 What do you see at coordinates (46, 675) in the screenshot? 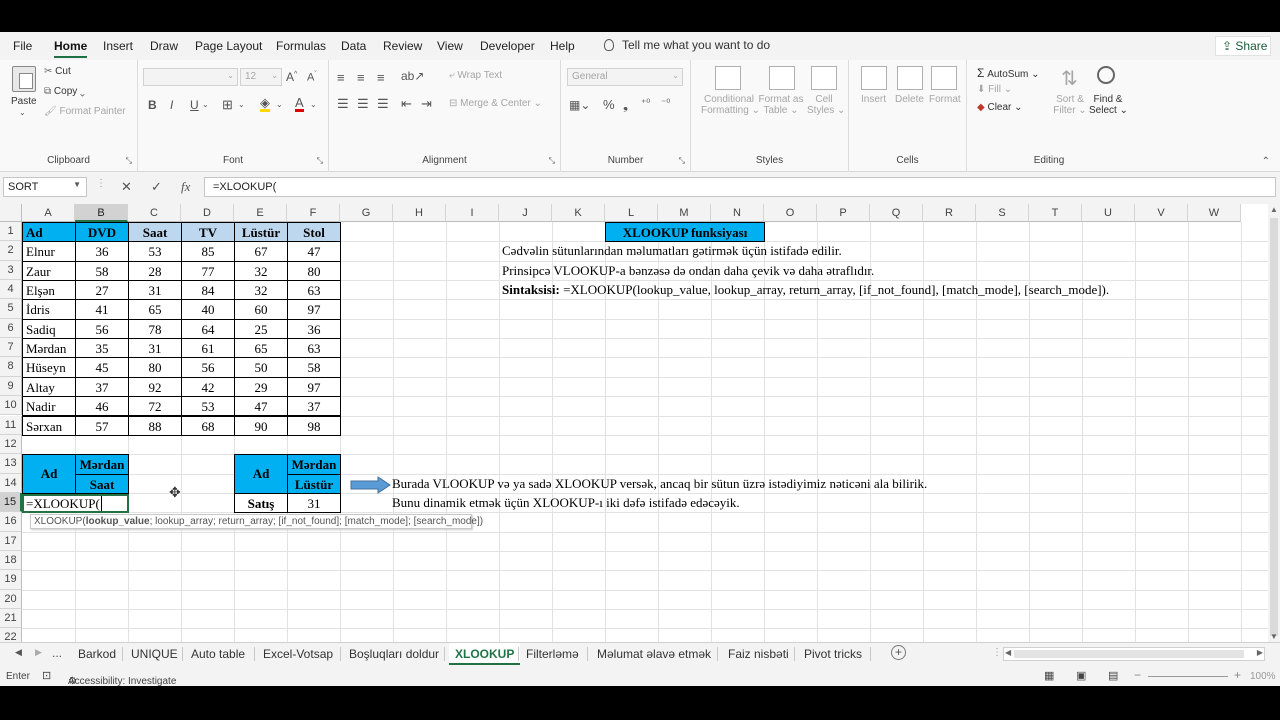
I see `macro-record-icon: ⊡` at bounding box center [46, 675].